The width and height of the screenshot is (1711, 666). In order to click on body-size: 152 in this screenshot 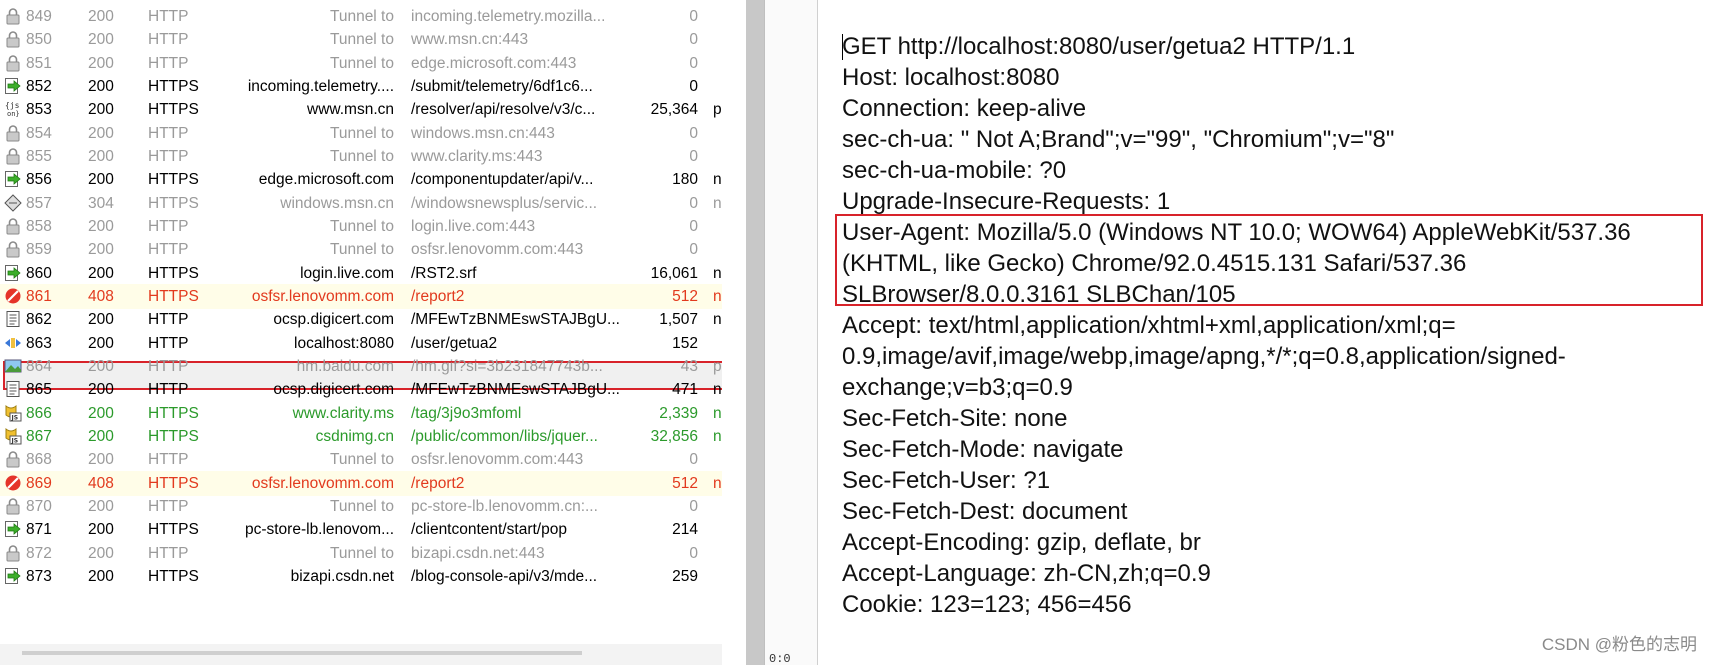, I will do `click(685, 343)`.